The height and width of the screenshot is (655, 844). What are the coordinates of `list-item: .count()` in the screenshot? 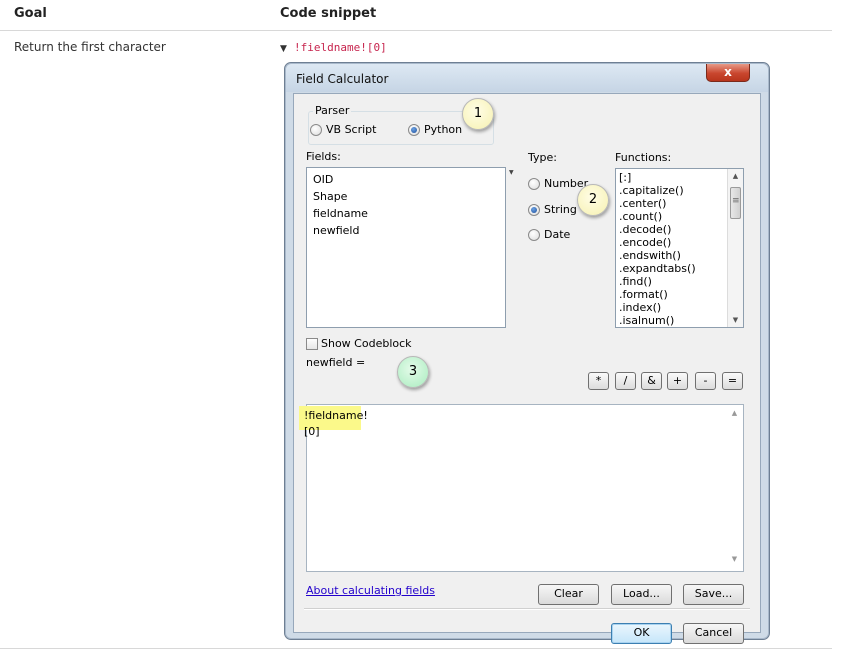 It's located at (679, 216).